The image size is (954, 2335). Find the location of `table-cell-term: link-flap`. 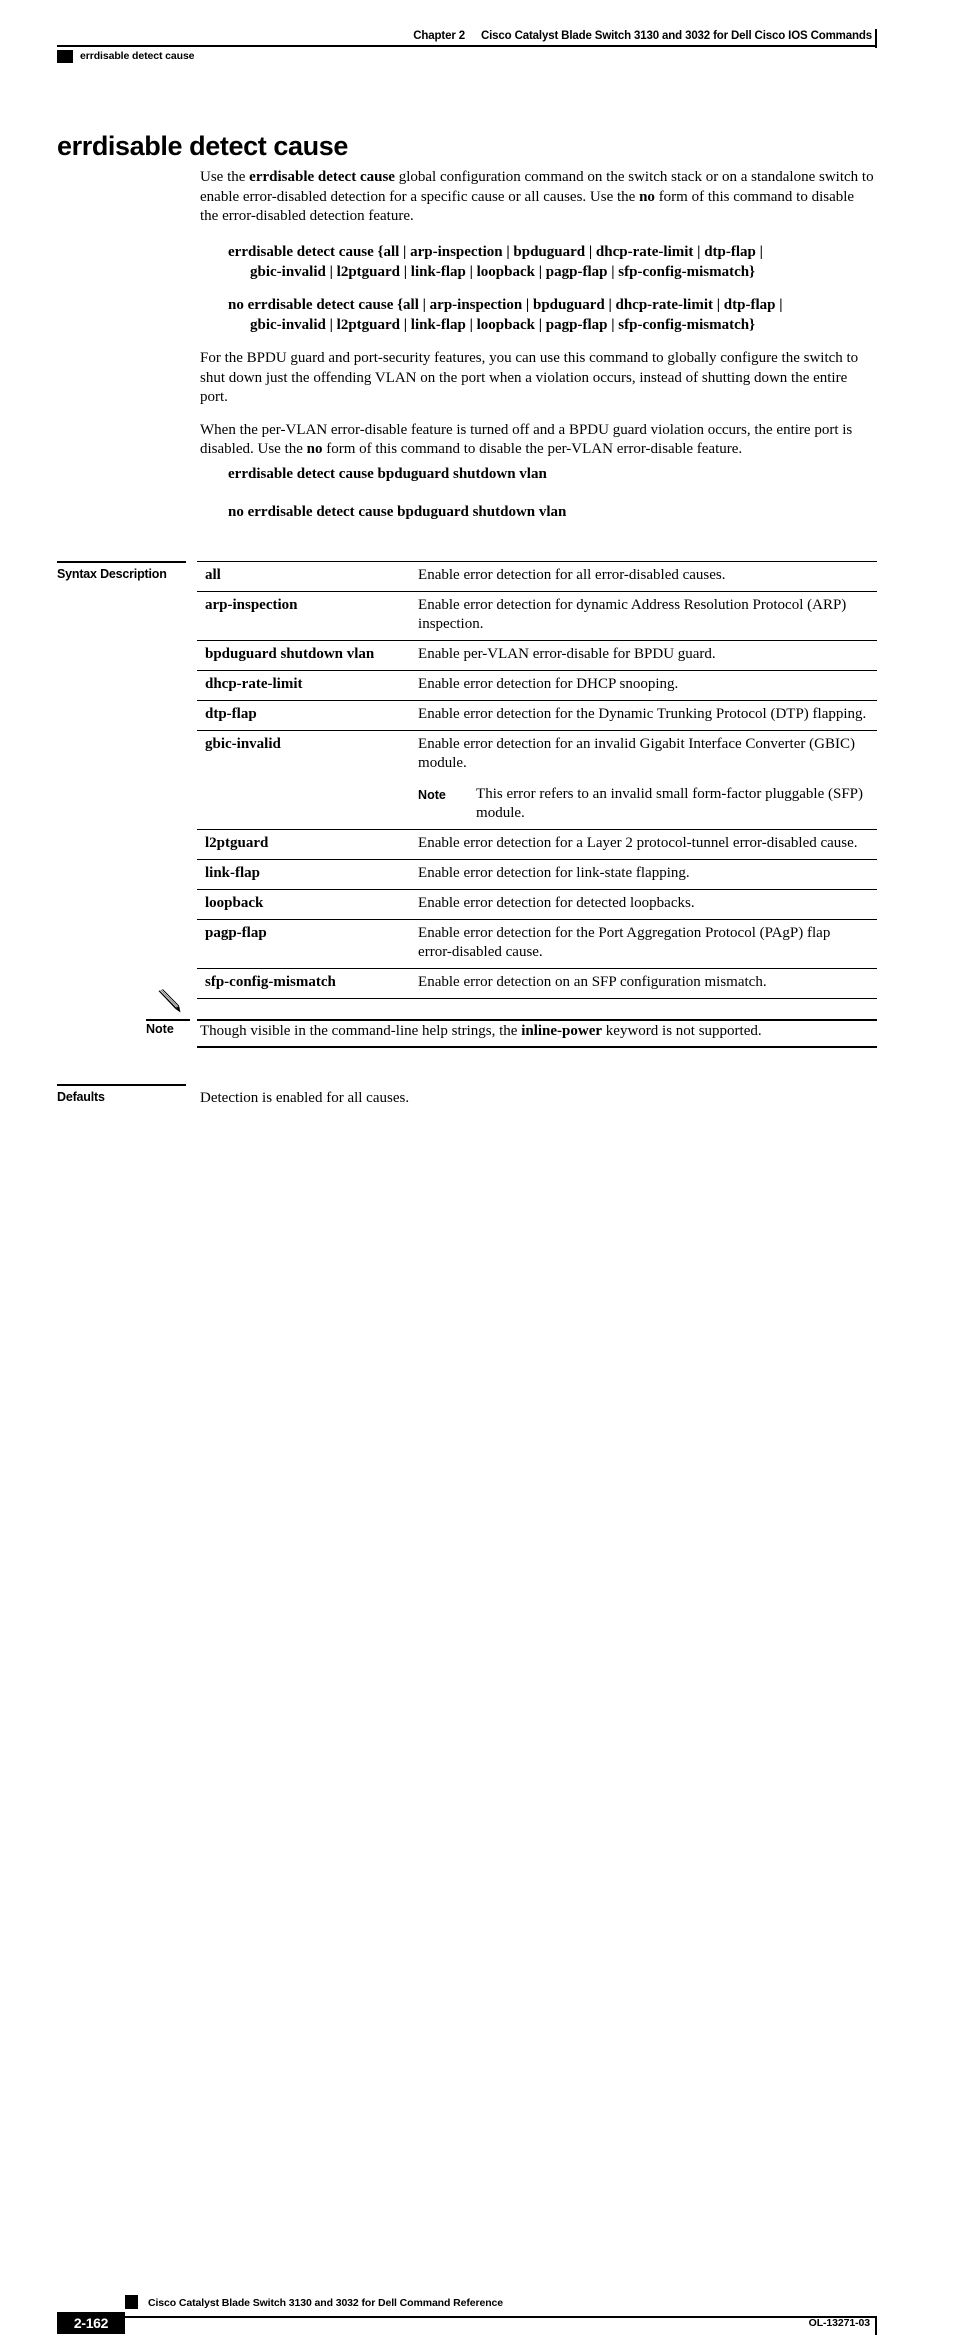

table-cell-term: link-flap is located at coordinates (308, 874).